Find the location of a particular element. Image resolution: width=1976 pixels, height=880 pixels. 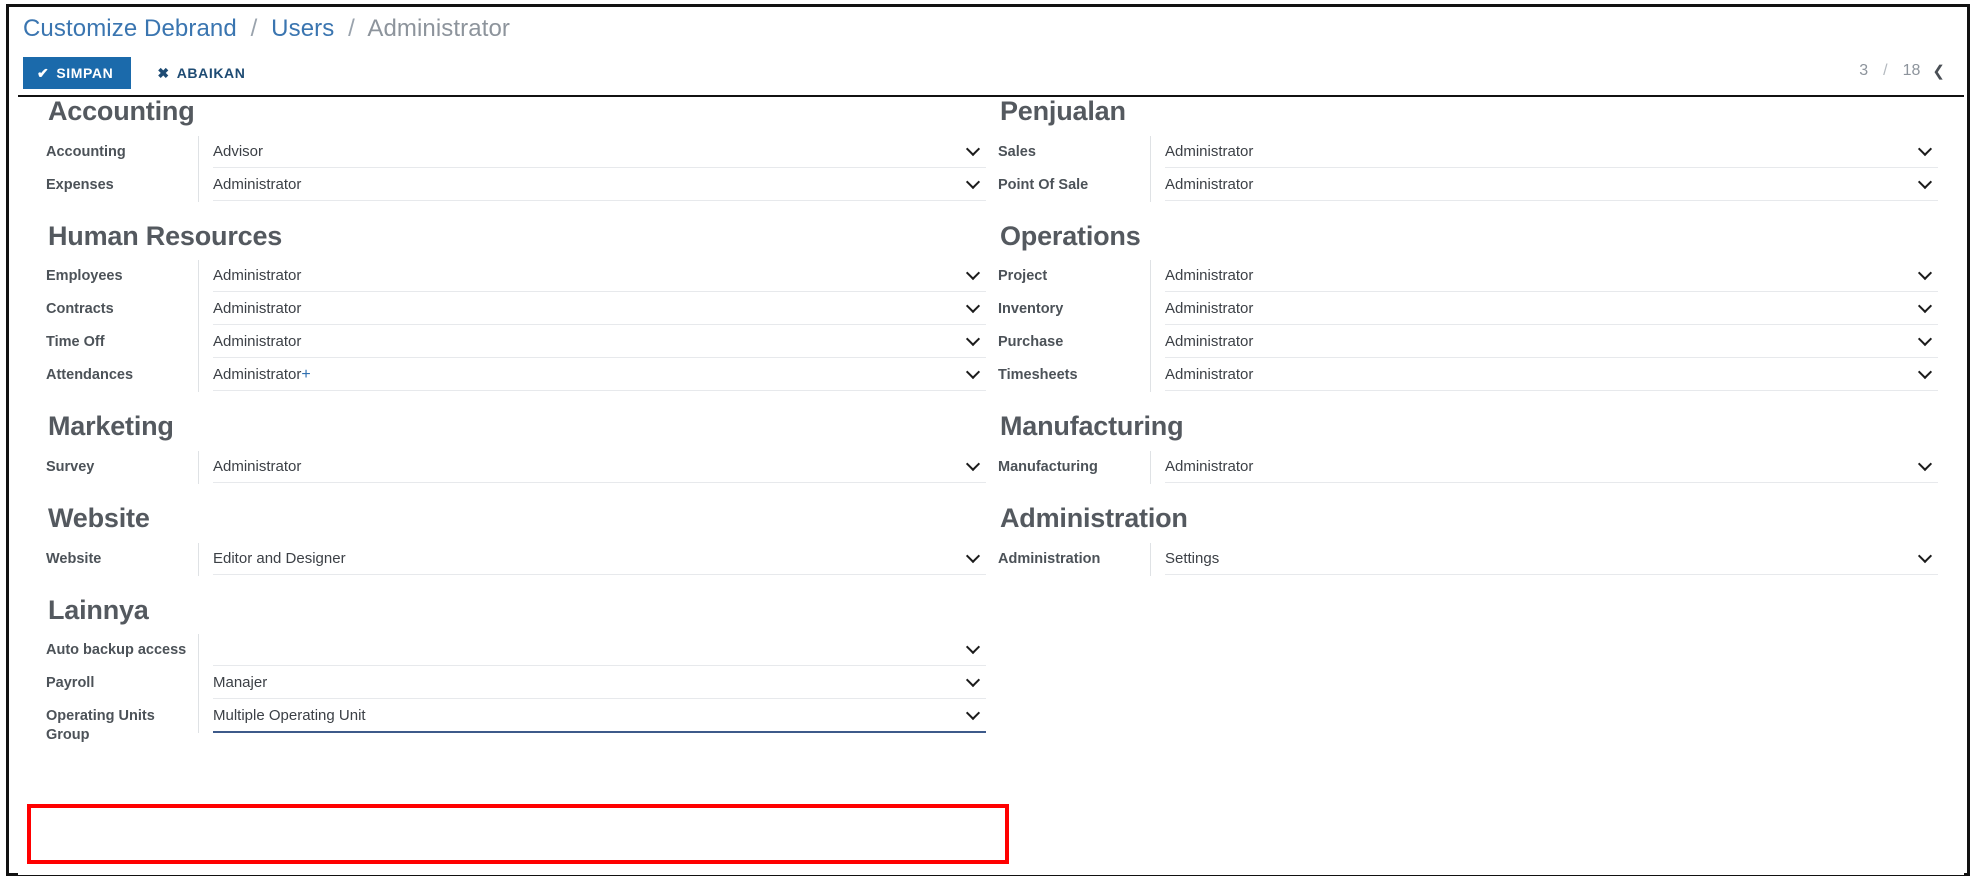

field-label: Website is located at coordinates (74, 558).